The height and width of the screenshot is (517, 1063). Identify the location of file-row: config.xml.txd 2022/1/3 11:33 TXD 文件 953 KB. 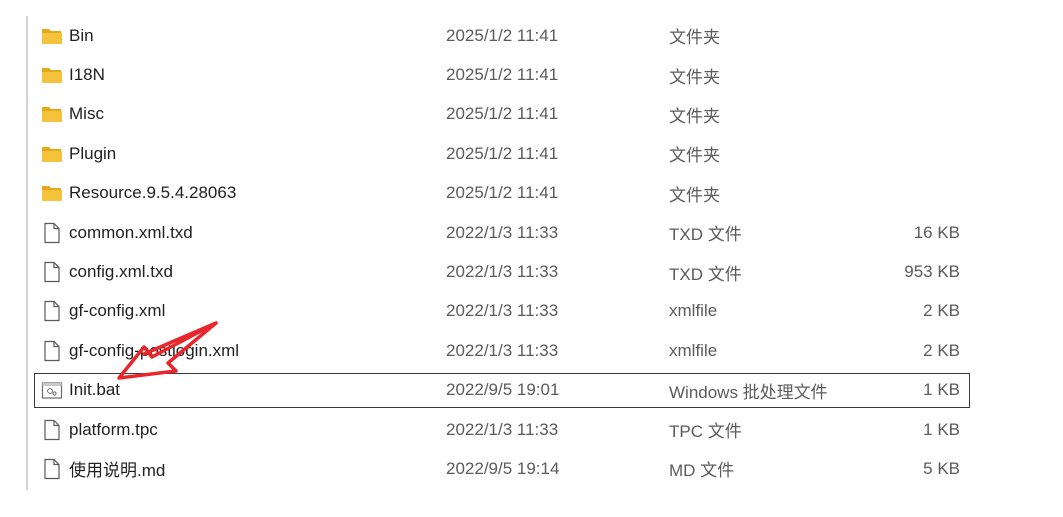
(502, 271).